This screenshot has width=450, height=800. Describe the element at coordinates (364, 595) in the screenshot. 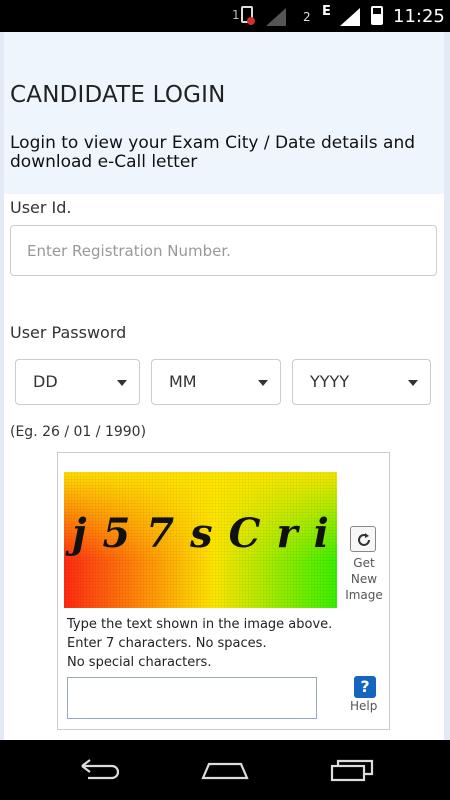

I see `get-new-line3: Image` at that location.